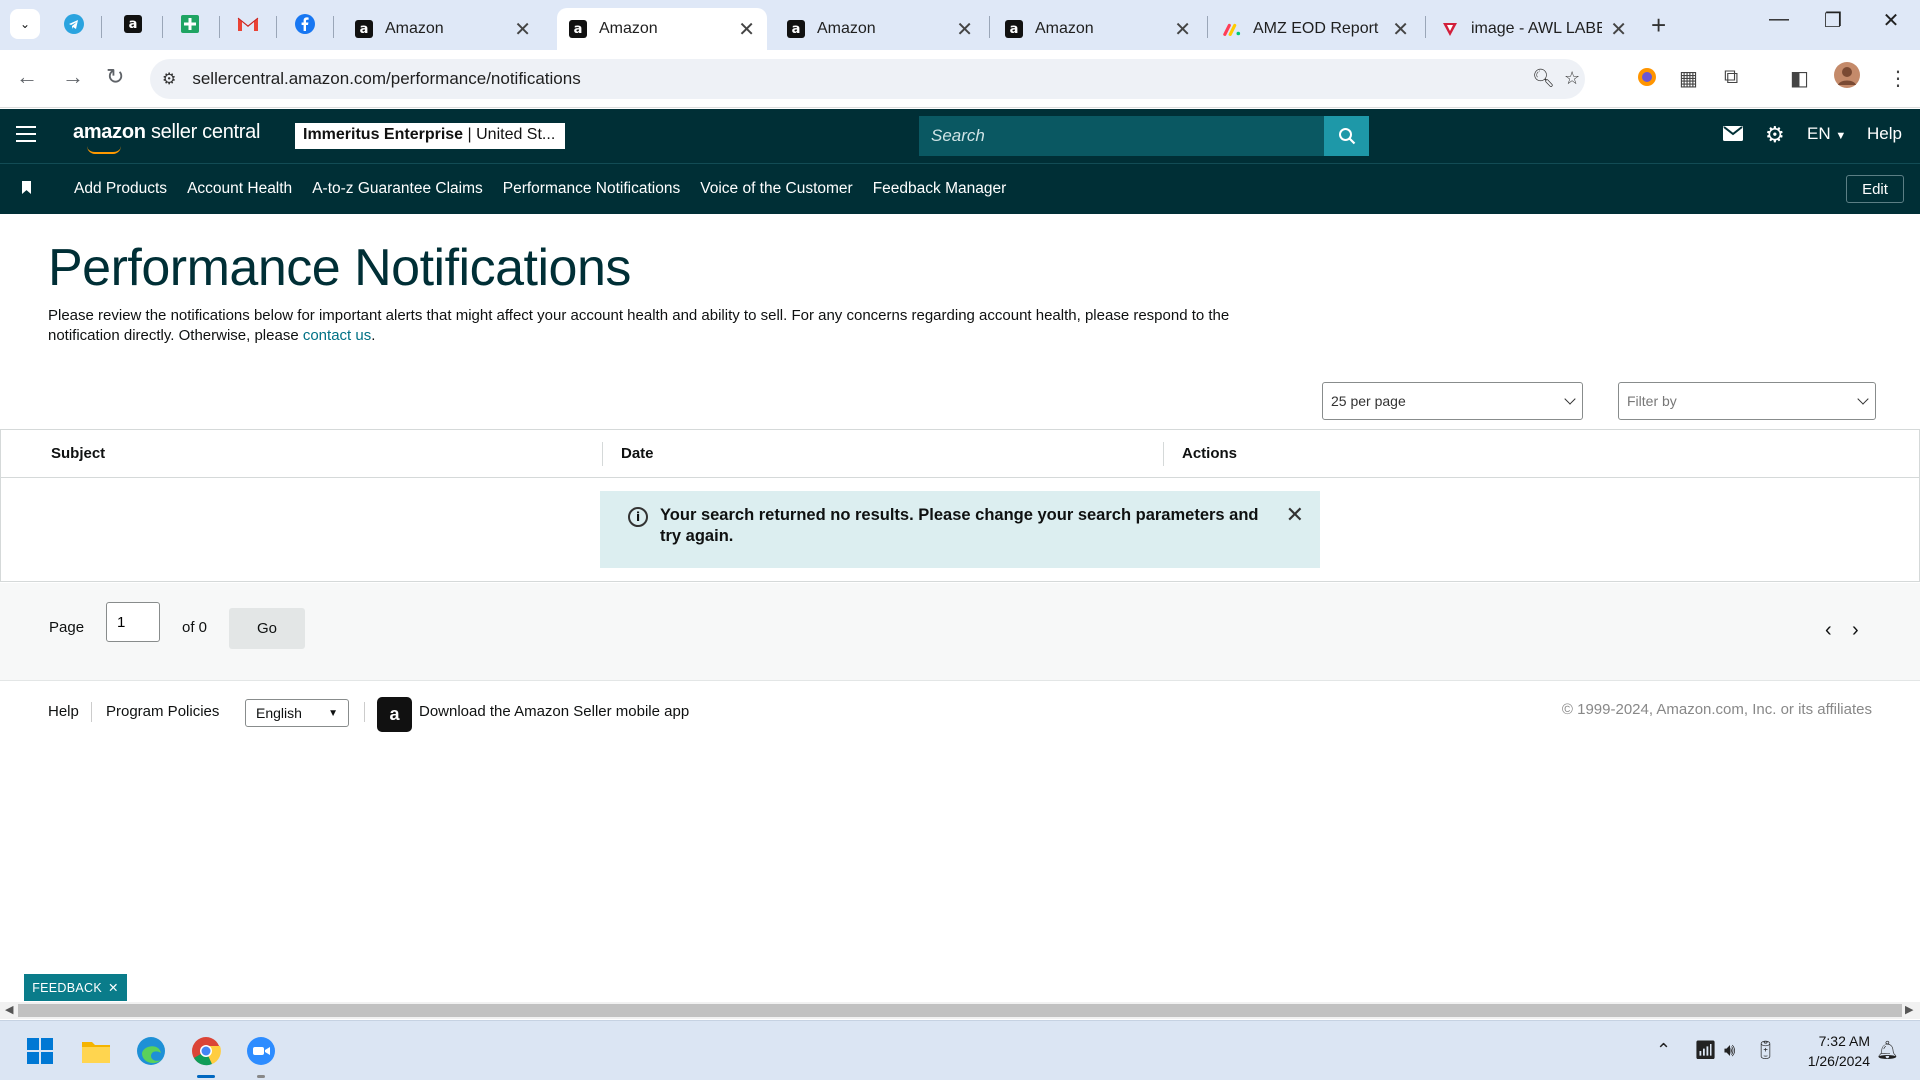 The image size is (1920, 1080). What do you see at coordinates (162, 711) in the screenshot?
I see `program-policies-link: Program Policies` at bounding box center [162, 711].